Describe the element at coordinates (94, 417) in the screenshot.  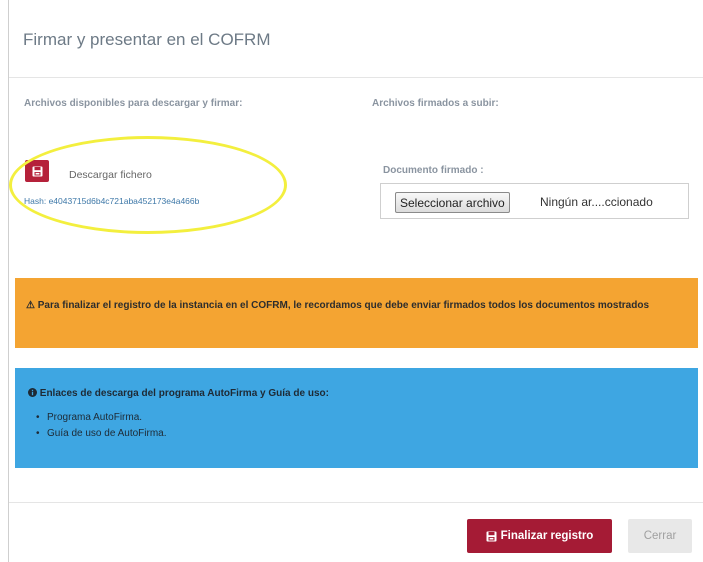
I see `autofirma-program-link: Programa AutoFirma.` at that location.